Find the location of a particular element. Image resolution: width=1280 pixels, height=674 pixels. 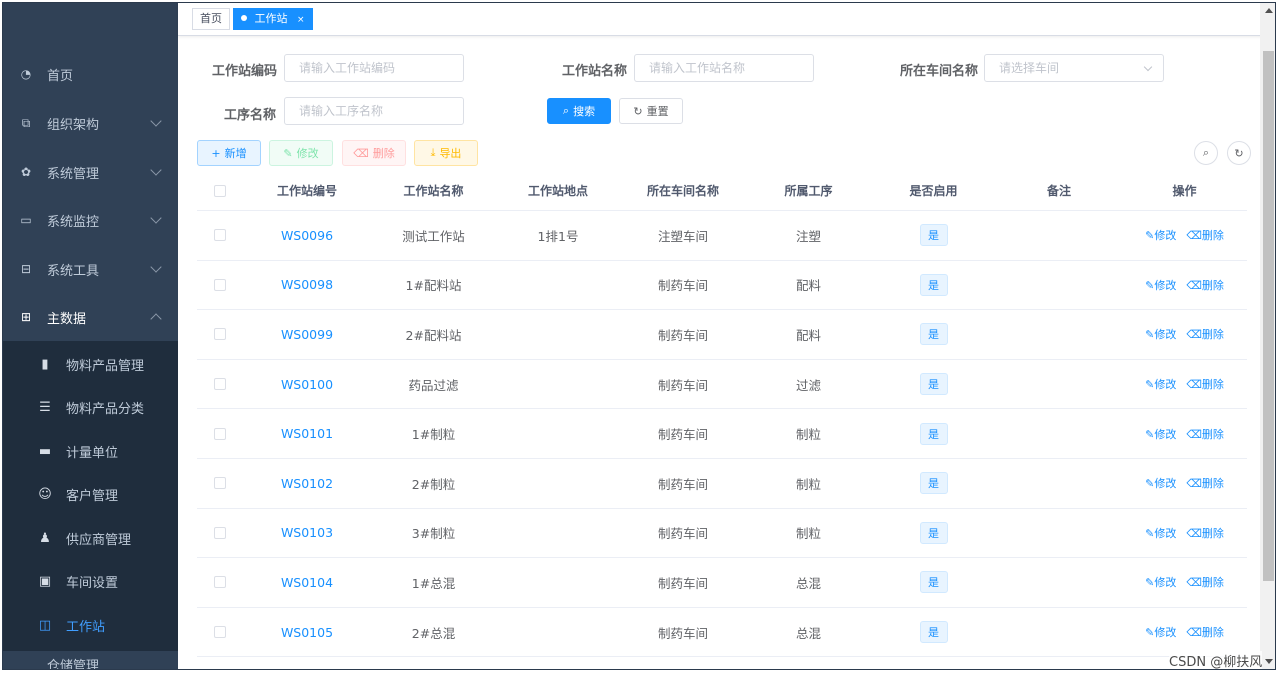

cell-code-text: WS0096 is located at coordinates (307, 235).